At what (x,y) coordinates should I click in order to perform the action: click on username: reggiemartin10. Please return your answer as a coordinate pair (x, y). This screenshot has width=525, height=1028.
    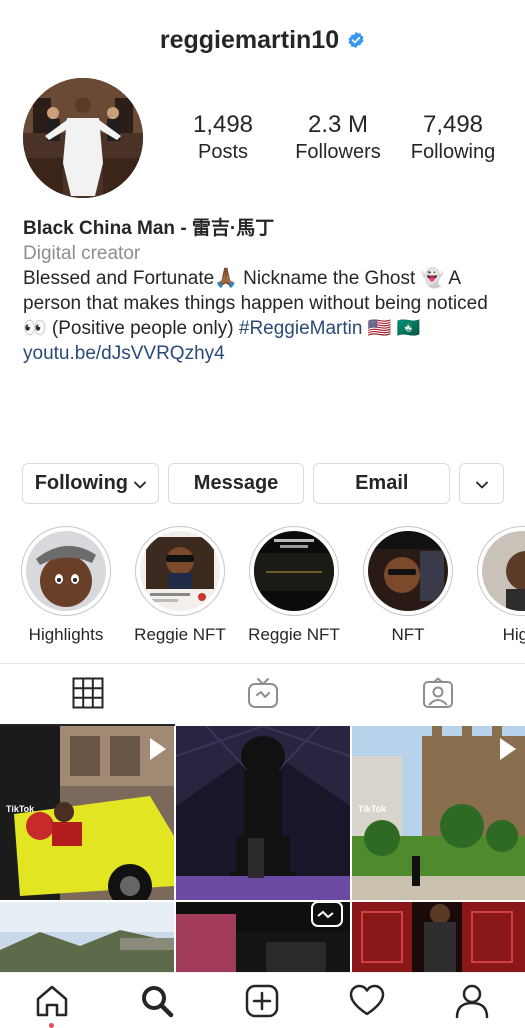
    Looking at the image, I should click on (249, 39).